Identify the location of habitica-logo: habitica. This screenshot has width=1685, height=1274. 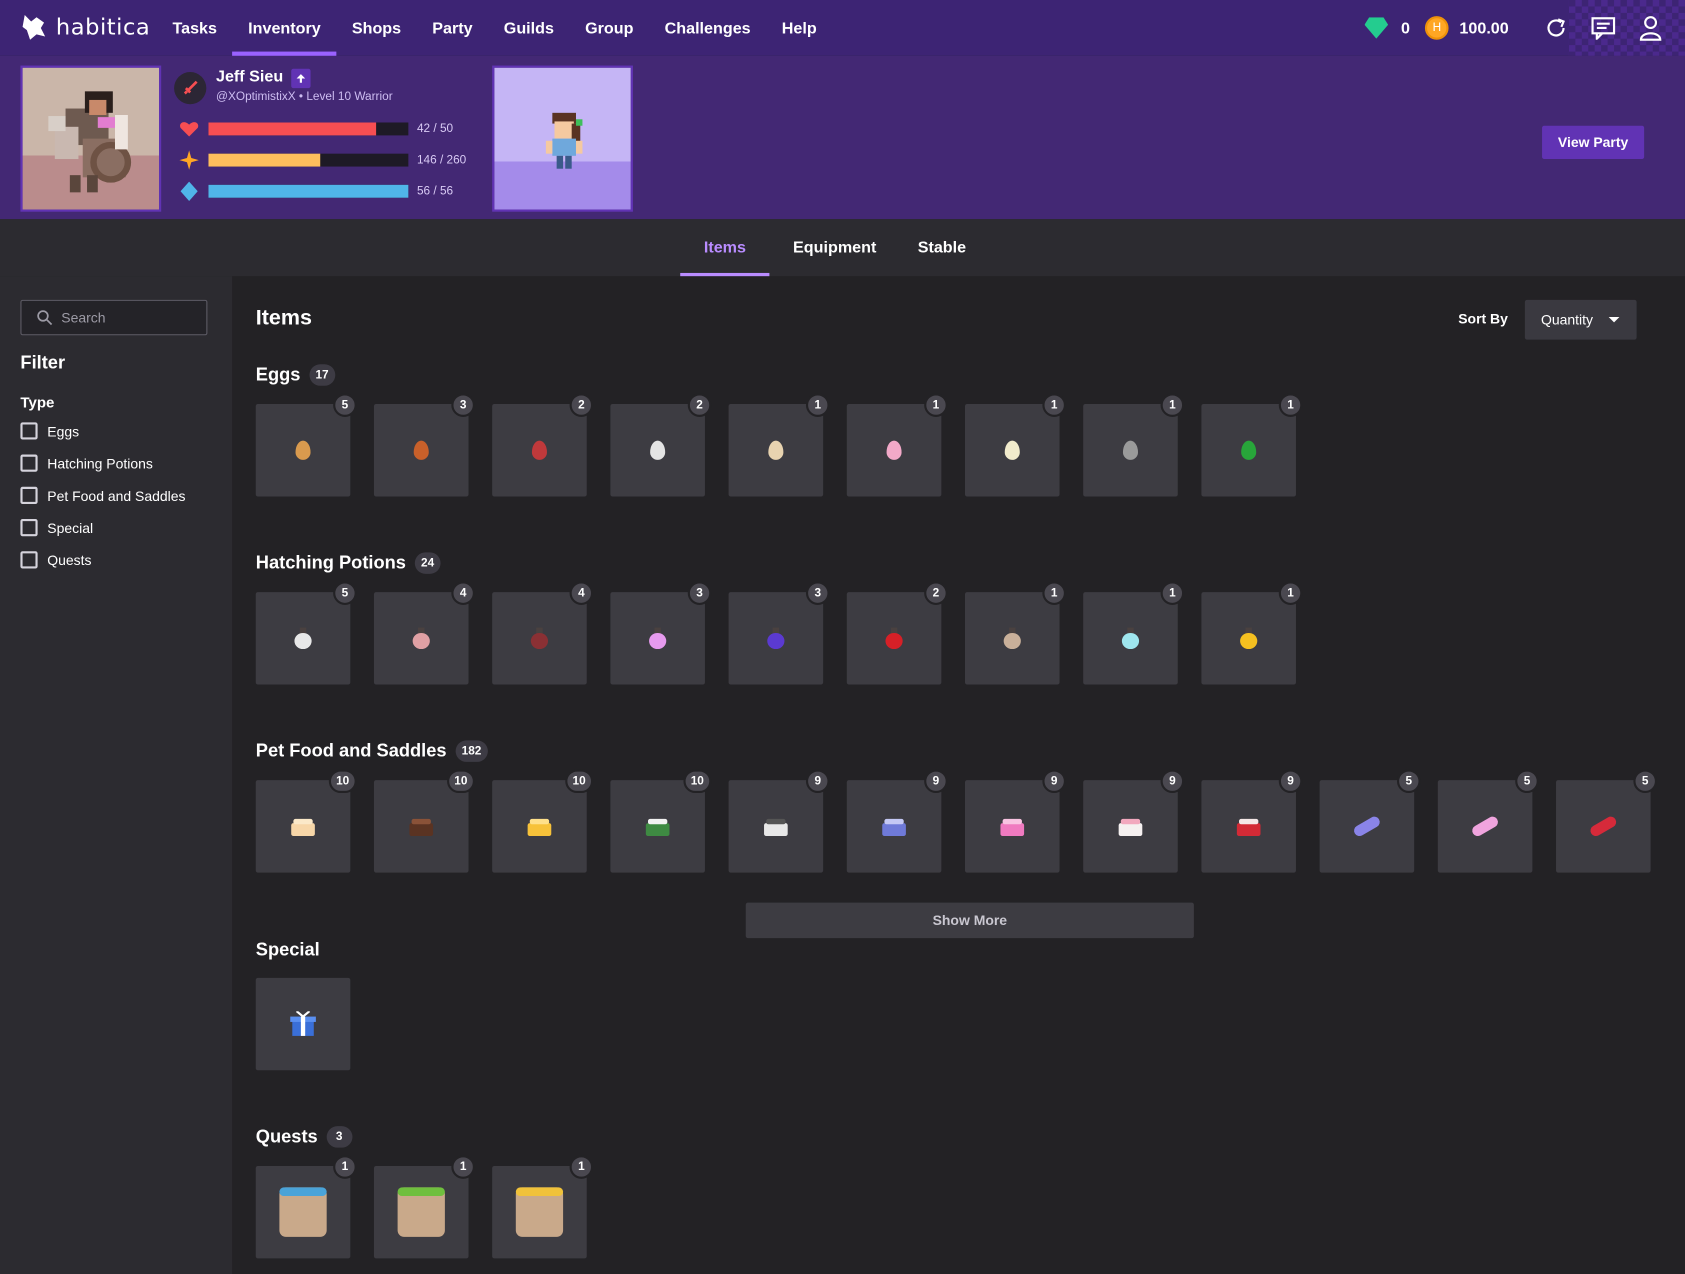
(85, 27).